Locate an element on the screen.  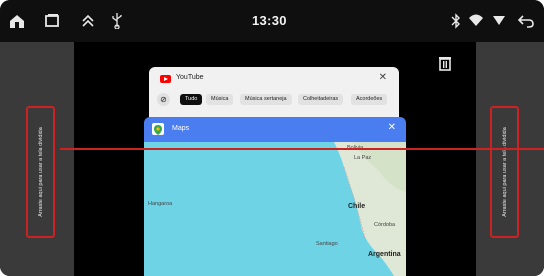
split-drop-target-left: Arraste aqui para usar a tela dividida is located at coordinates (40, 172).